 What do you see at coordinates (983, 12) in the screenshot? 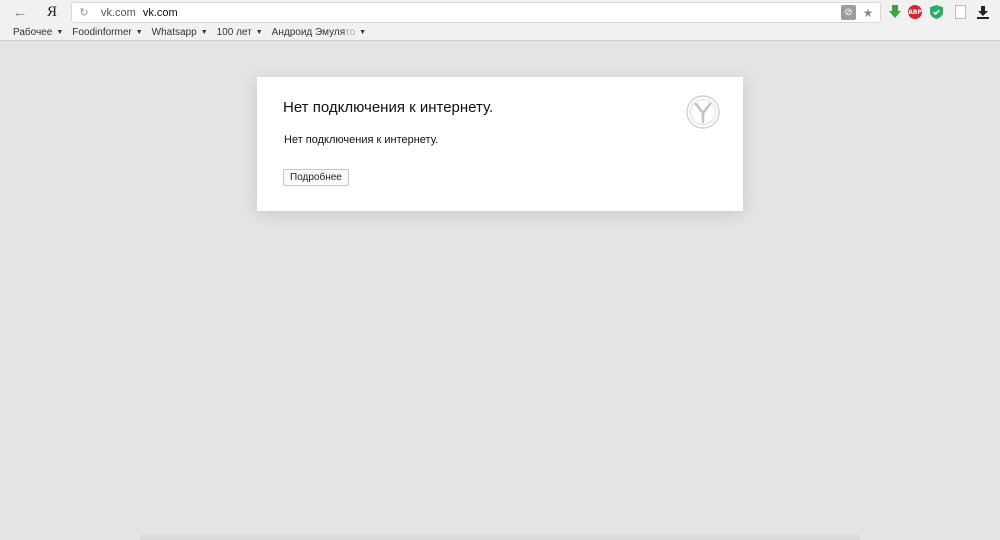
I see `downloads-icon` at bounding box center [983, 12].